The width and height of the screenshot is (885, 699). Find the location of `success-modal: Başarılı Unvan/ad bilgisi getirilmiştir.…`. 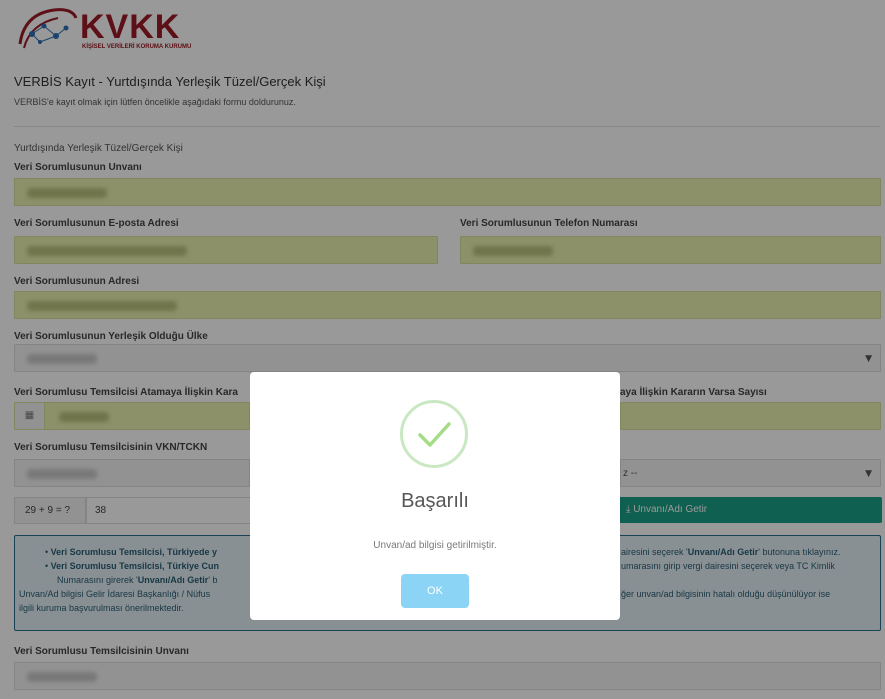

success-modal: Başarılı Unvan/ad bilgisi getirilmiştir.… is located at coordinates (435, 496).